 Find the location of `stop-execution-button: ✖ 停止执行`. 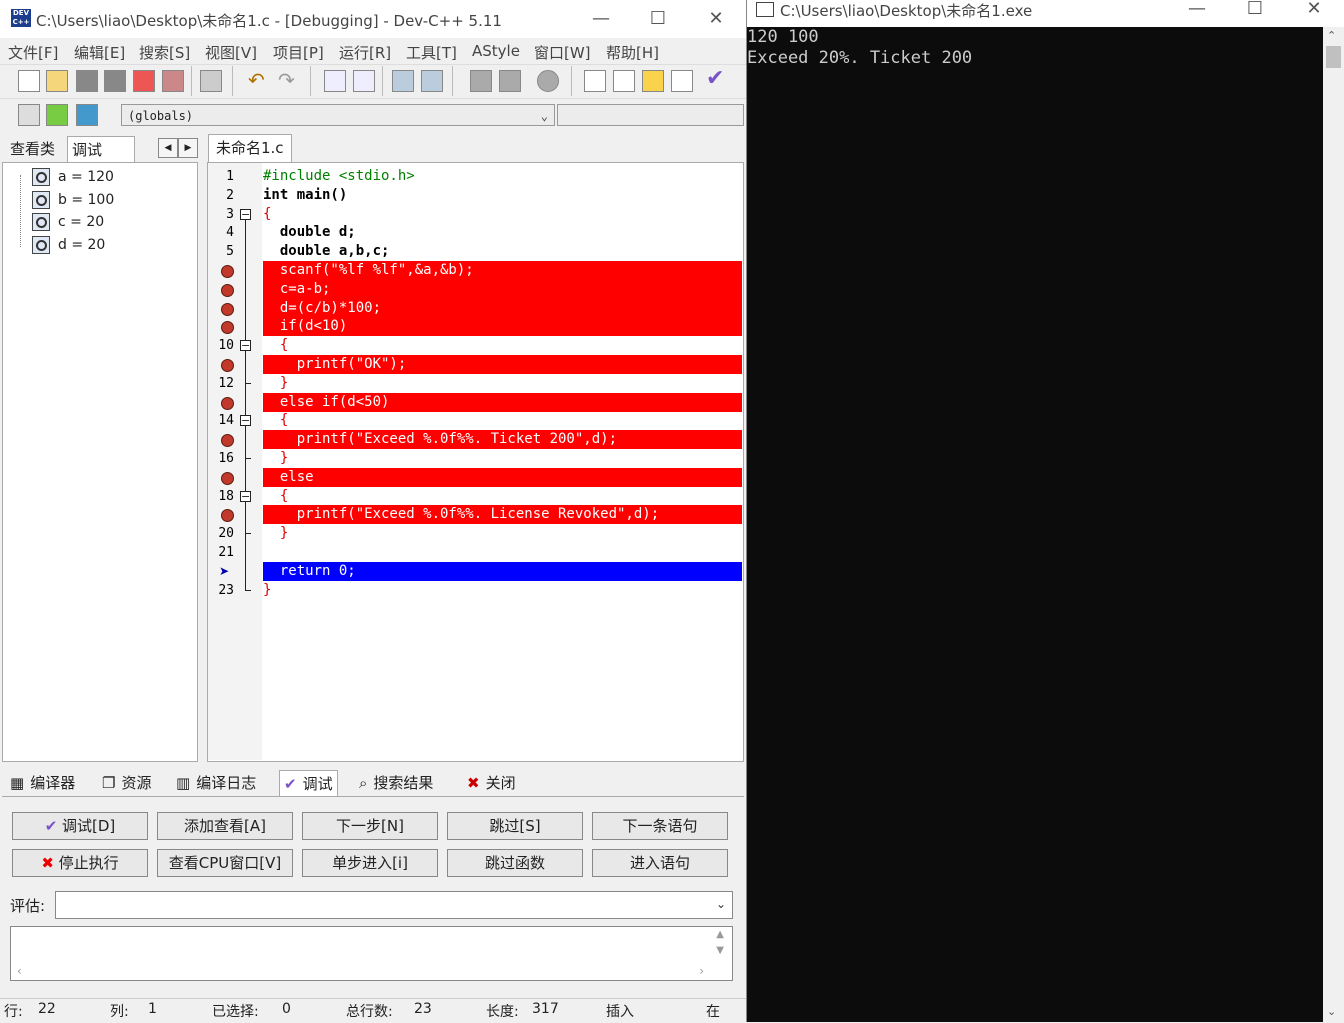

stop-execution-button: ✖ 停止执行 is located at coordinates (80, 863).